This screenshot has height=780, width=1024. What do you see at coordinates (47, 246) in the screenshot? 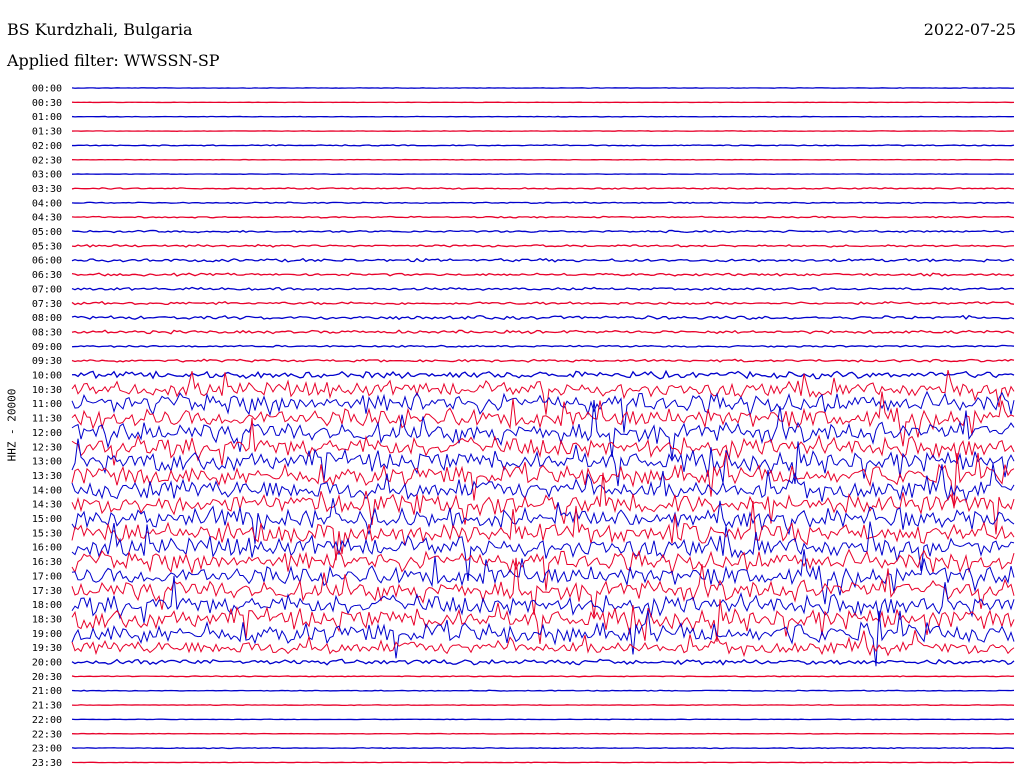
I see `row-time-label: 05:30` at bounding box center [47, 246].